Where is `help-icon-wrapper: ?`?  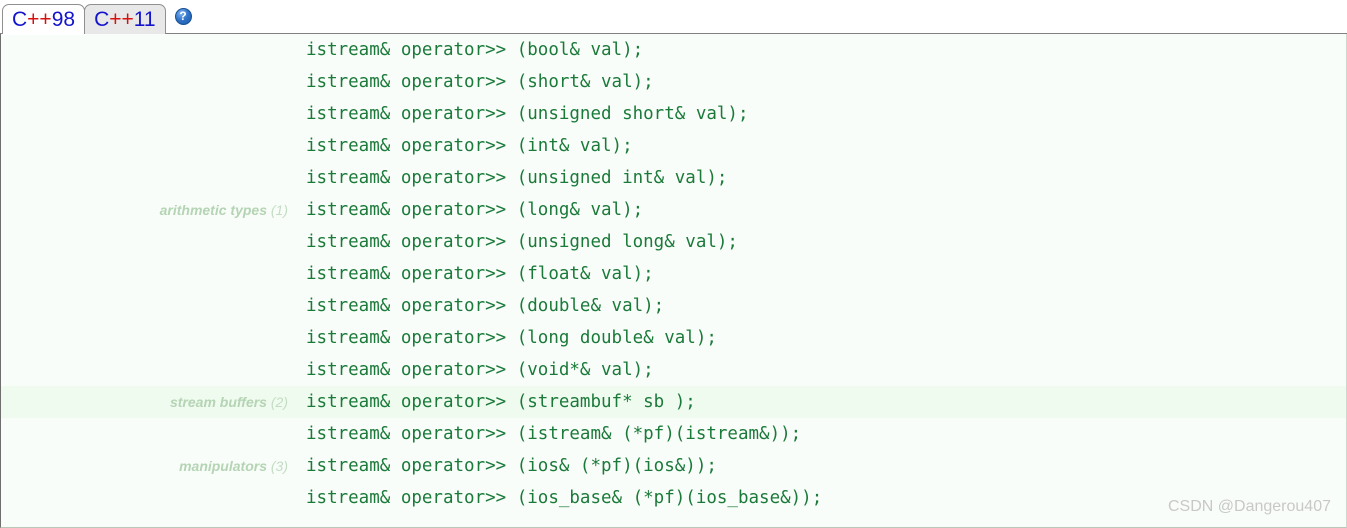 help-icon-wrapper: ? is located at coordinates (178, 17).